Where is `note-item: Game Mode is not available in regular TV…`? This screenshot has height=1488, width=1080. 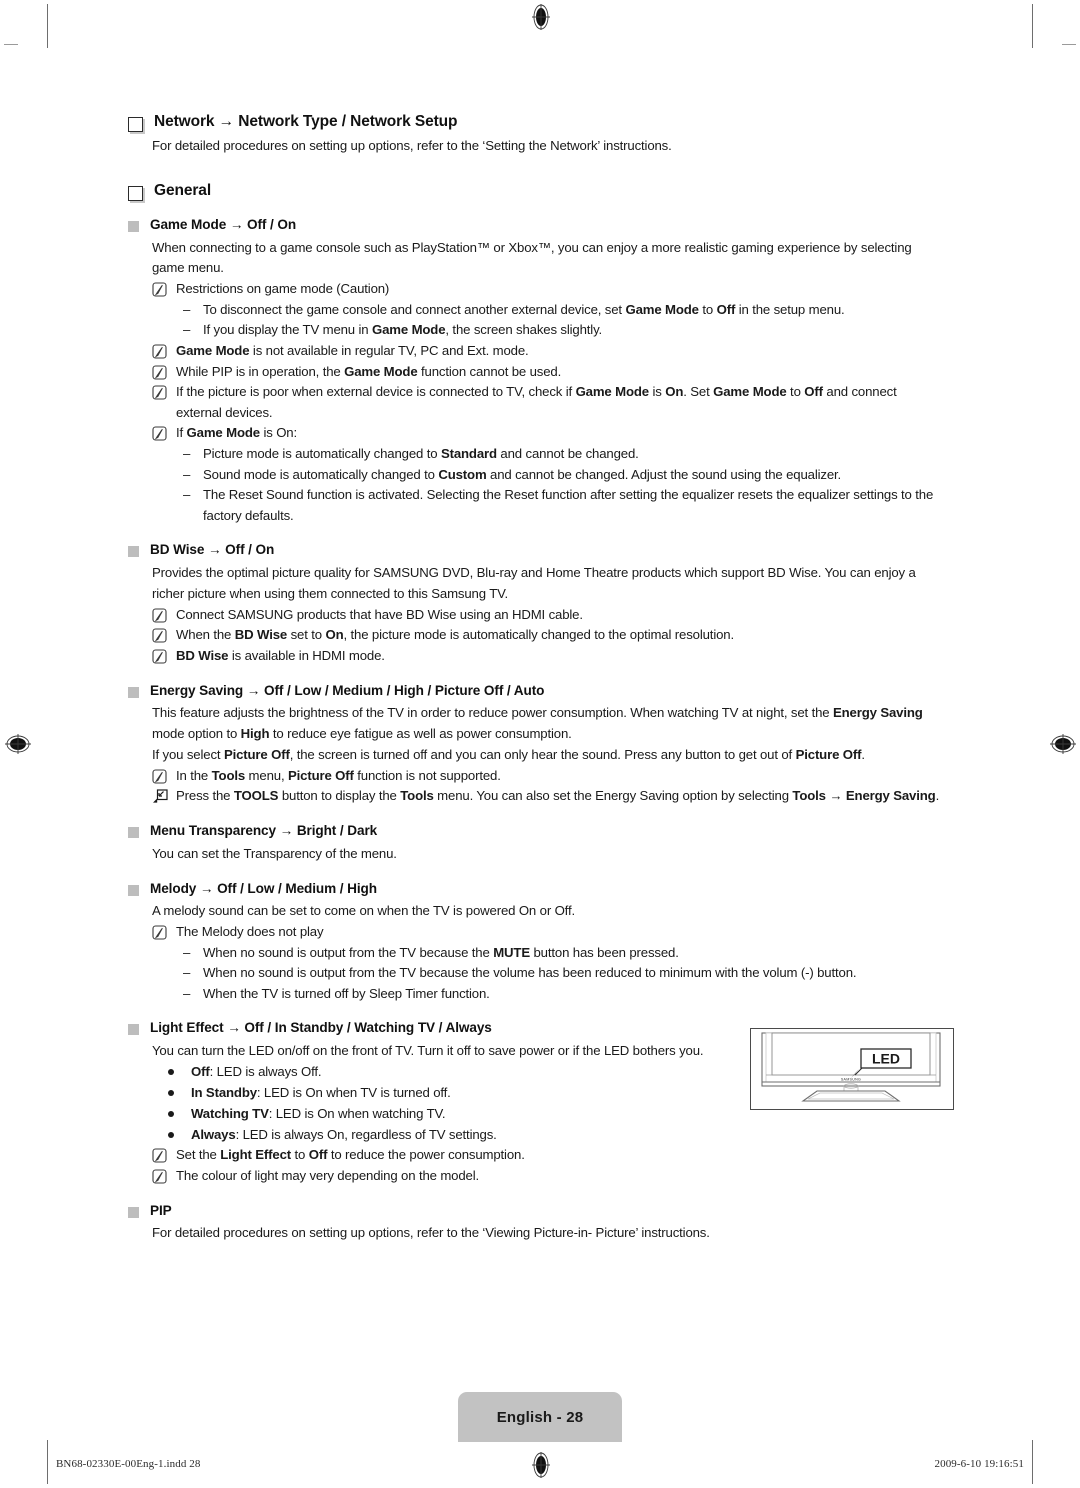 note-item: Game Mode is not available in regular TV… is located at coordinates (546, 351).